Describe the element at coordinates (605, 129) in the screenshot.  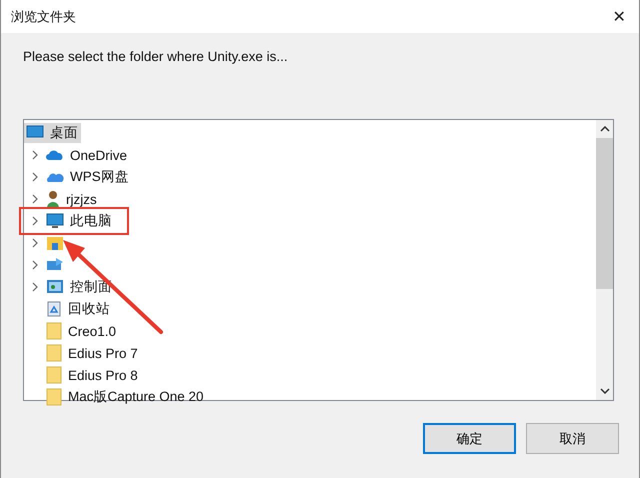
I see `scroll-up-icon` at that location.